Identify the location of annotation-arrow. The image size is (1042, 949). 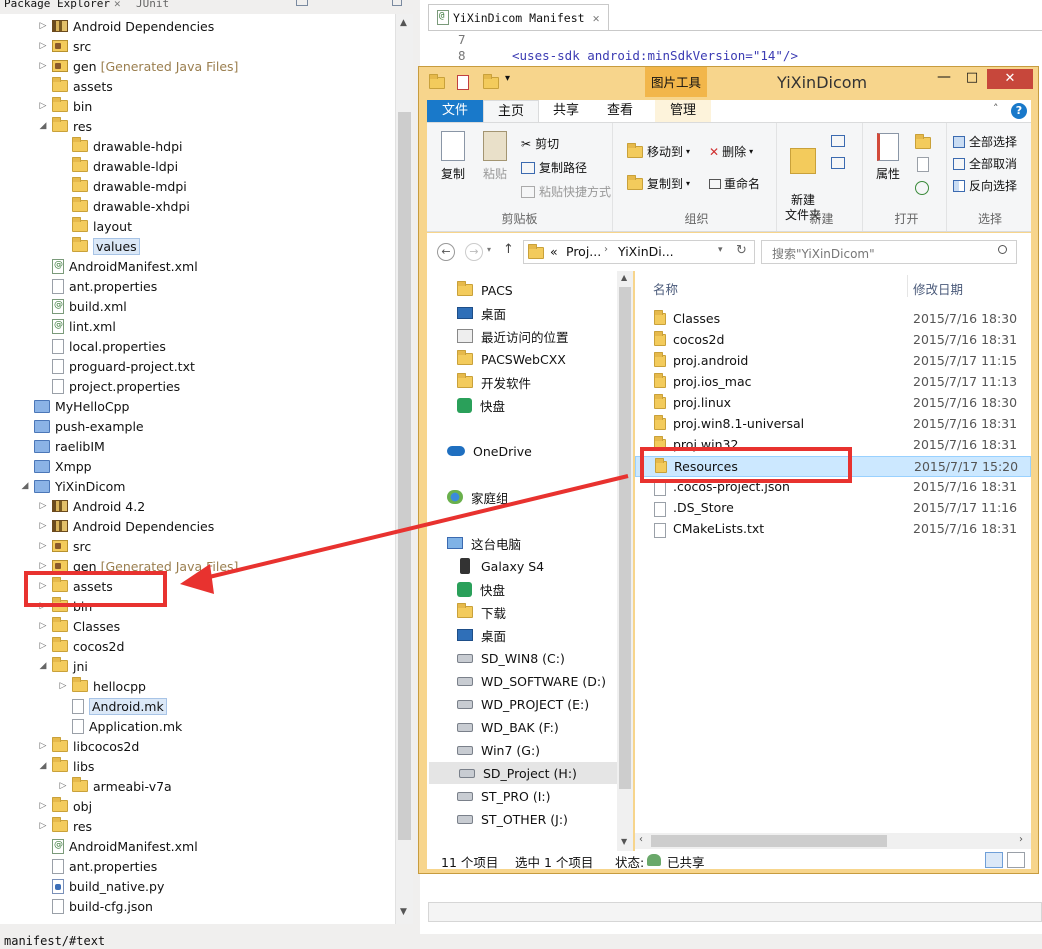
(404, 534).